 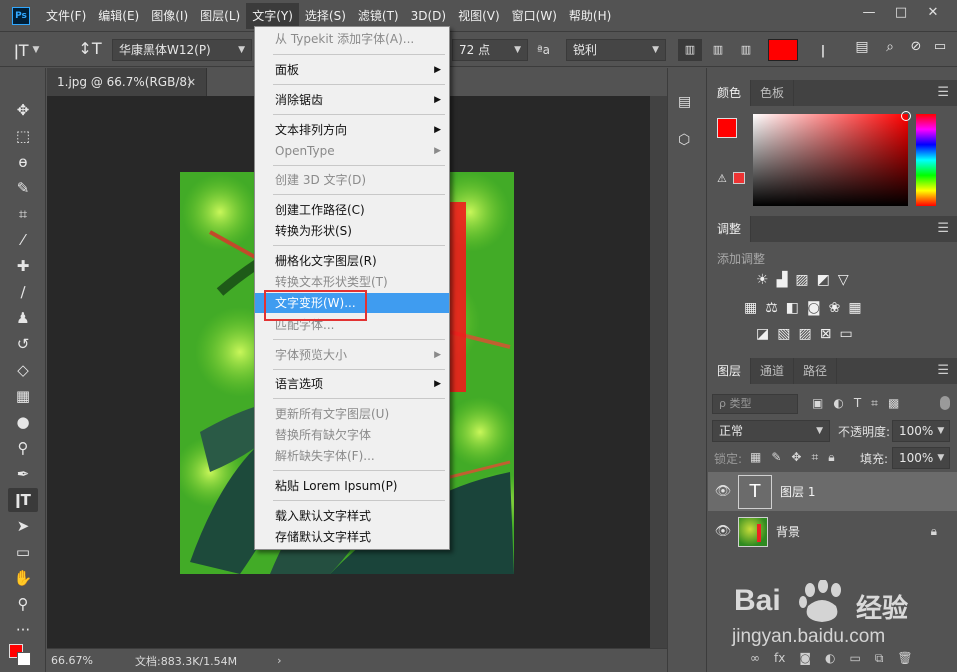 I want to click on cancel-icon: ⊘, so click(x=916, y=50).